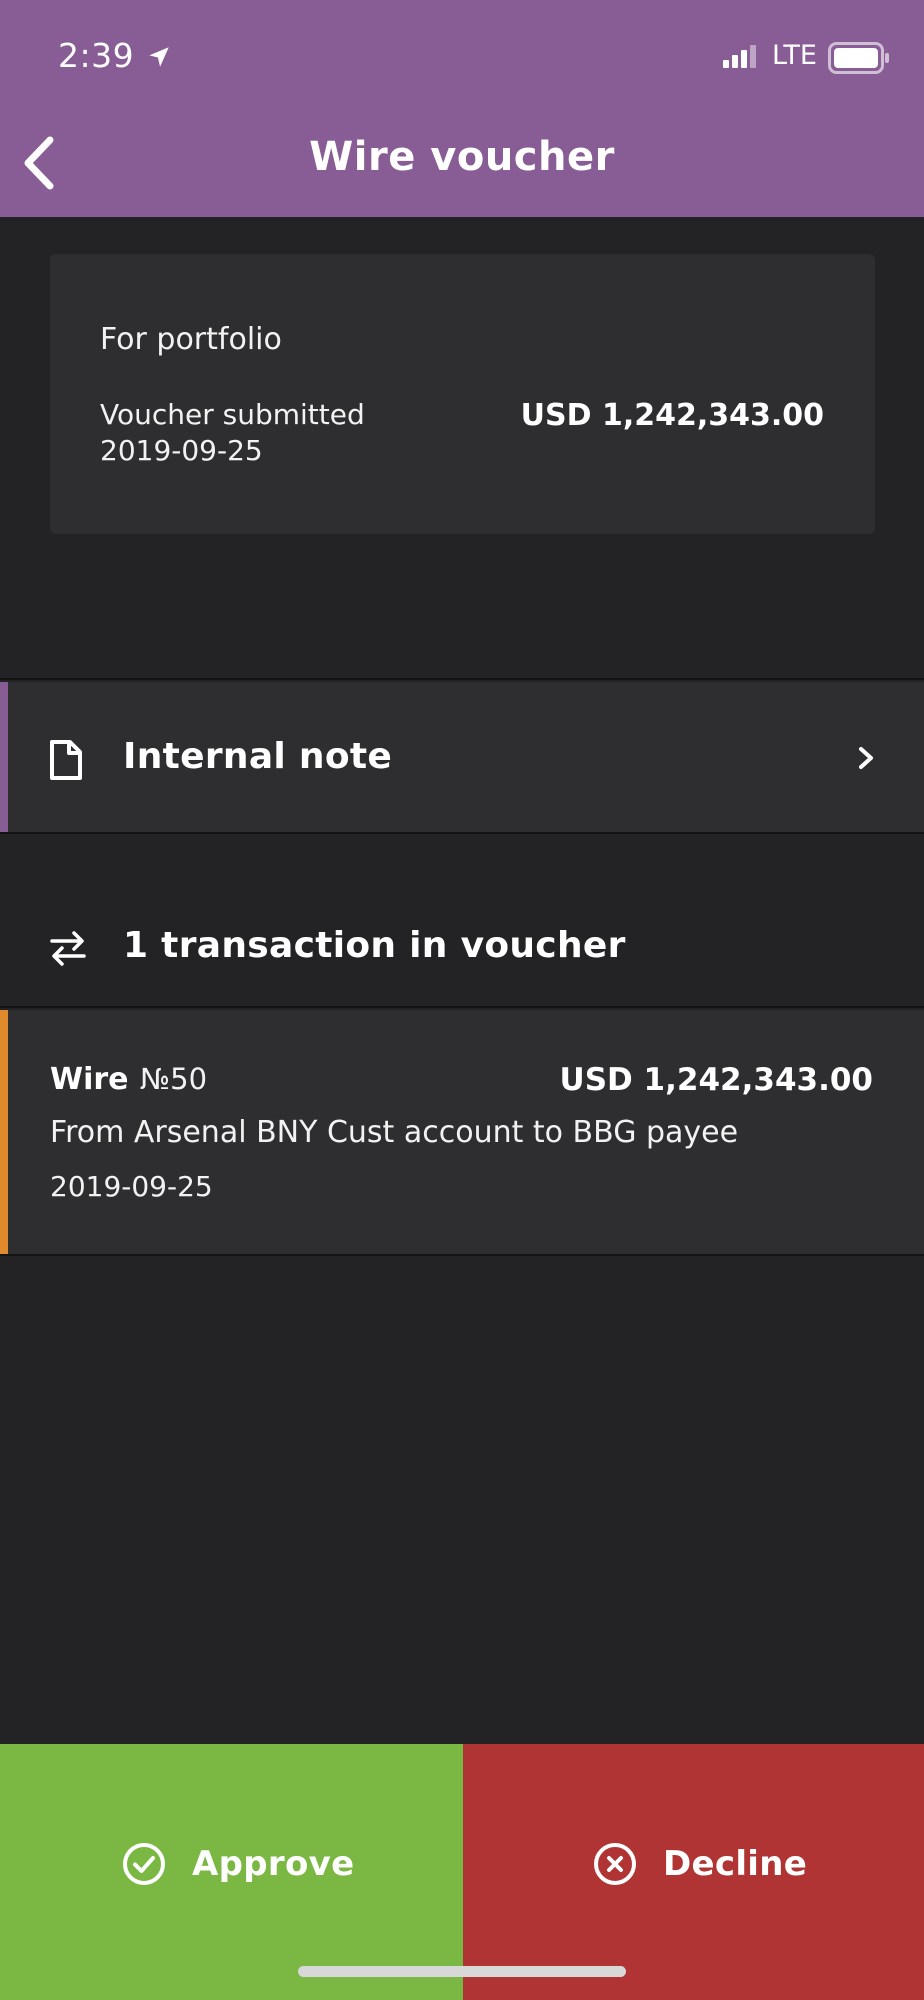 This screenshot has width=924, height=2000. I want to click on transaction-number: №50, so click(174, 1079).